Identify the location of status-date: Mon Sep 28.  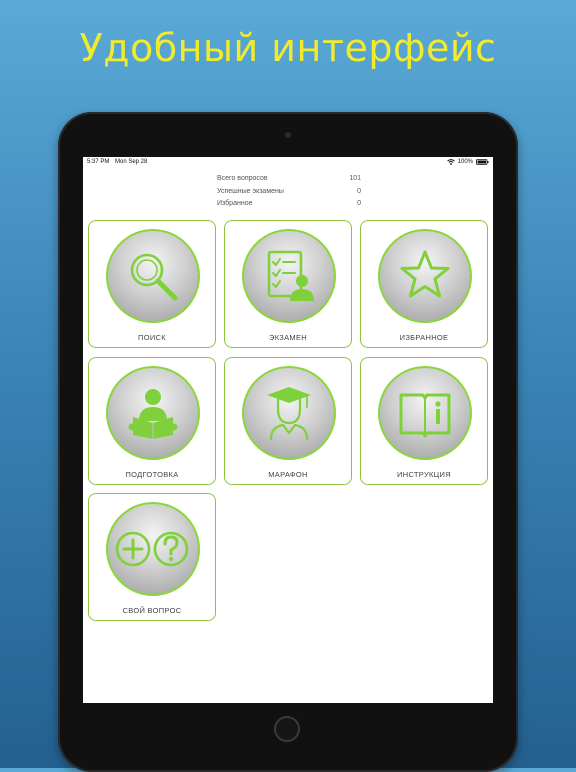
(131, 162).